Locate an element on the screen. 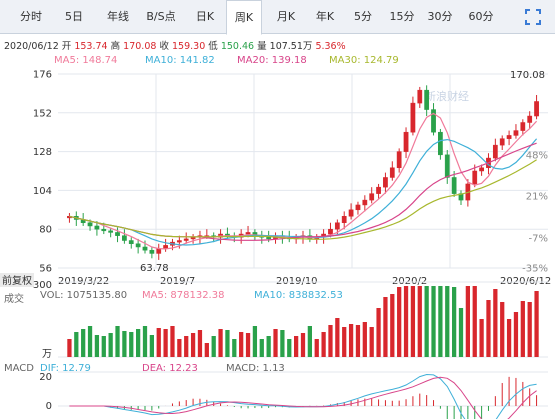 Image resolution: width=555 pixels, height=419 pixels. period-tab-bar: 分时 5日 年线 B/S点 日K 周K 月K 年K 5分 15分 30分 60分 is located at coordinates (277, 17).